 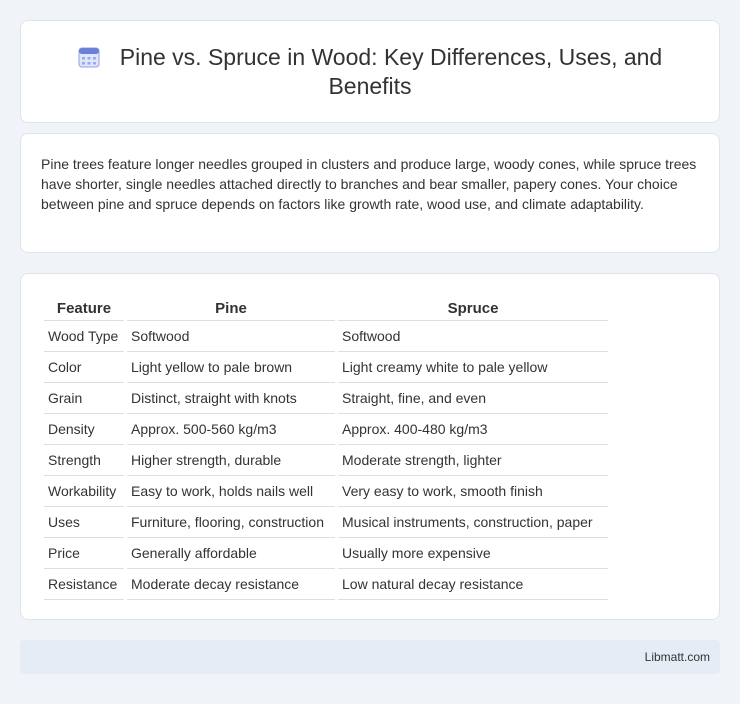 What do you see at coordinates (231, 491) in the screenshot?
I see `cell-pine: Easy to work, holds nails well` at bounding box center [231, 491].